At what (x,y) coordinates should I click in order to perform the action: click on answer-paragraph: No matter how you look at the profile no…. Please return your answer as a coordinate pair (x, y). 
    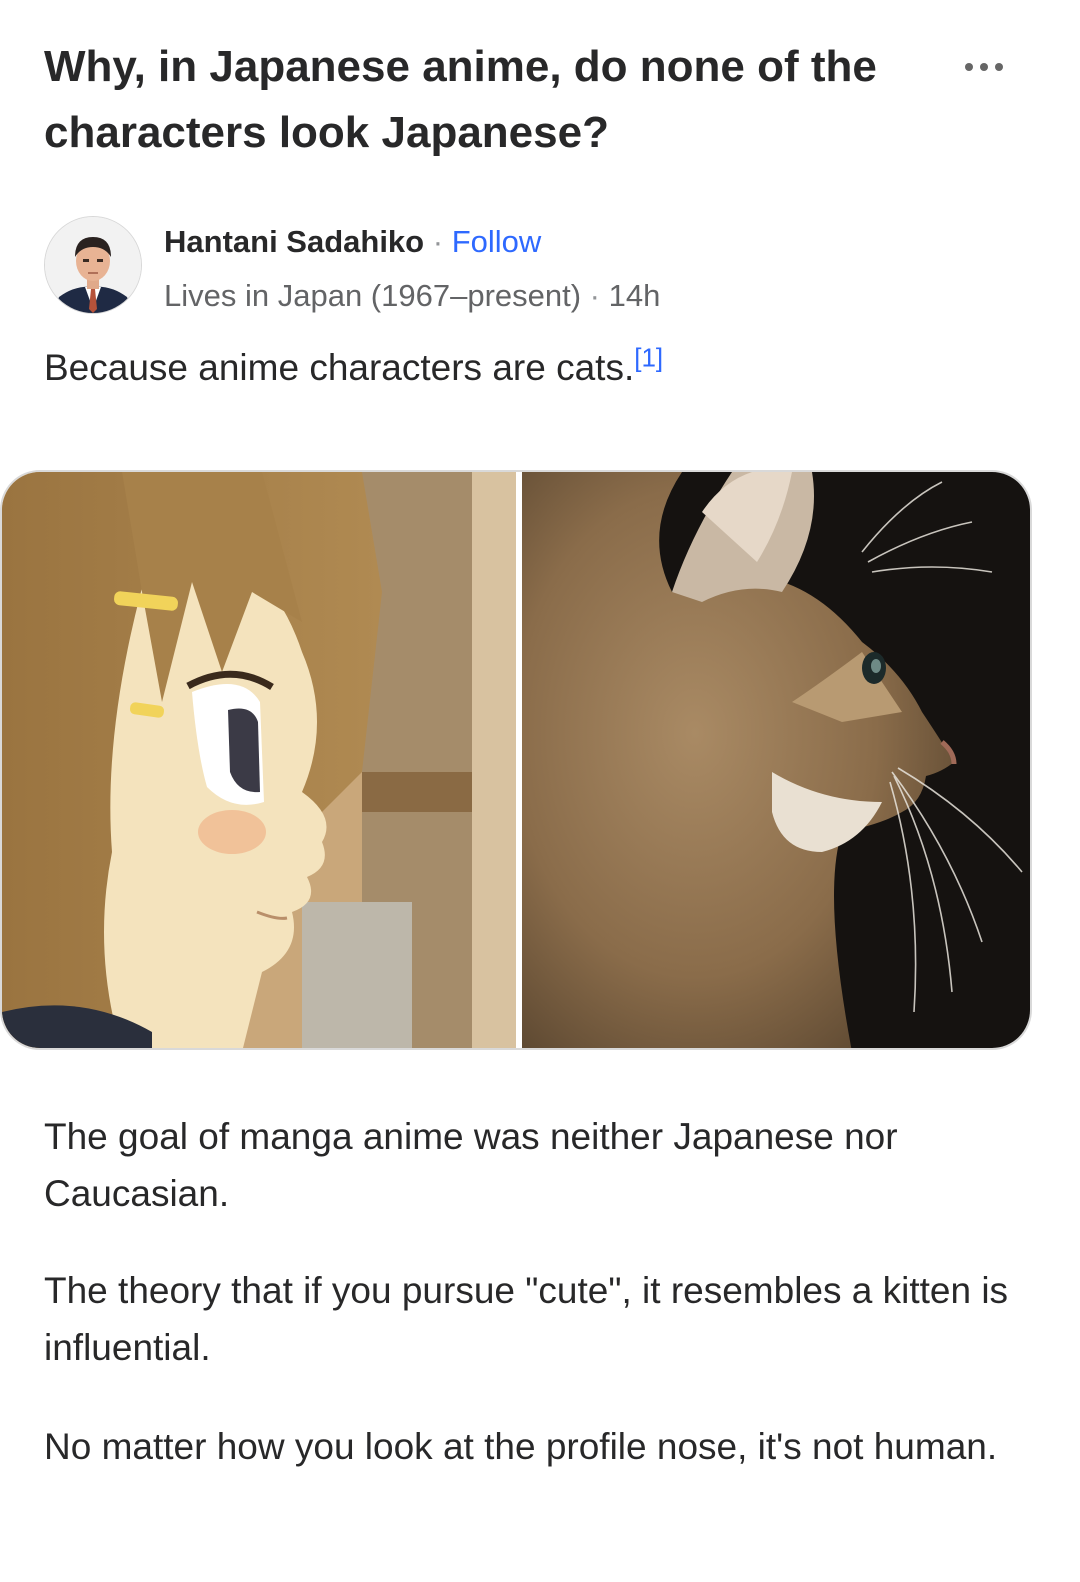
    Looking at the image, I should click on (521, 1446).